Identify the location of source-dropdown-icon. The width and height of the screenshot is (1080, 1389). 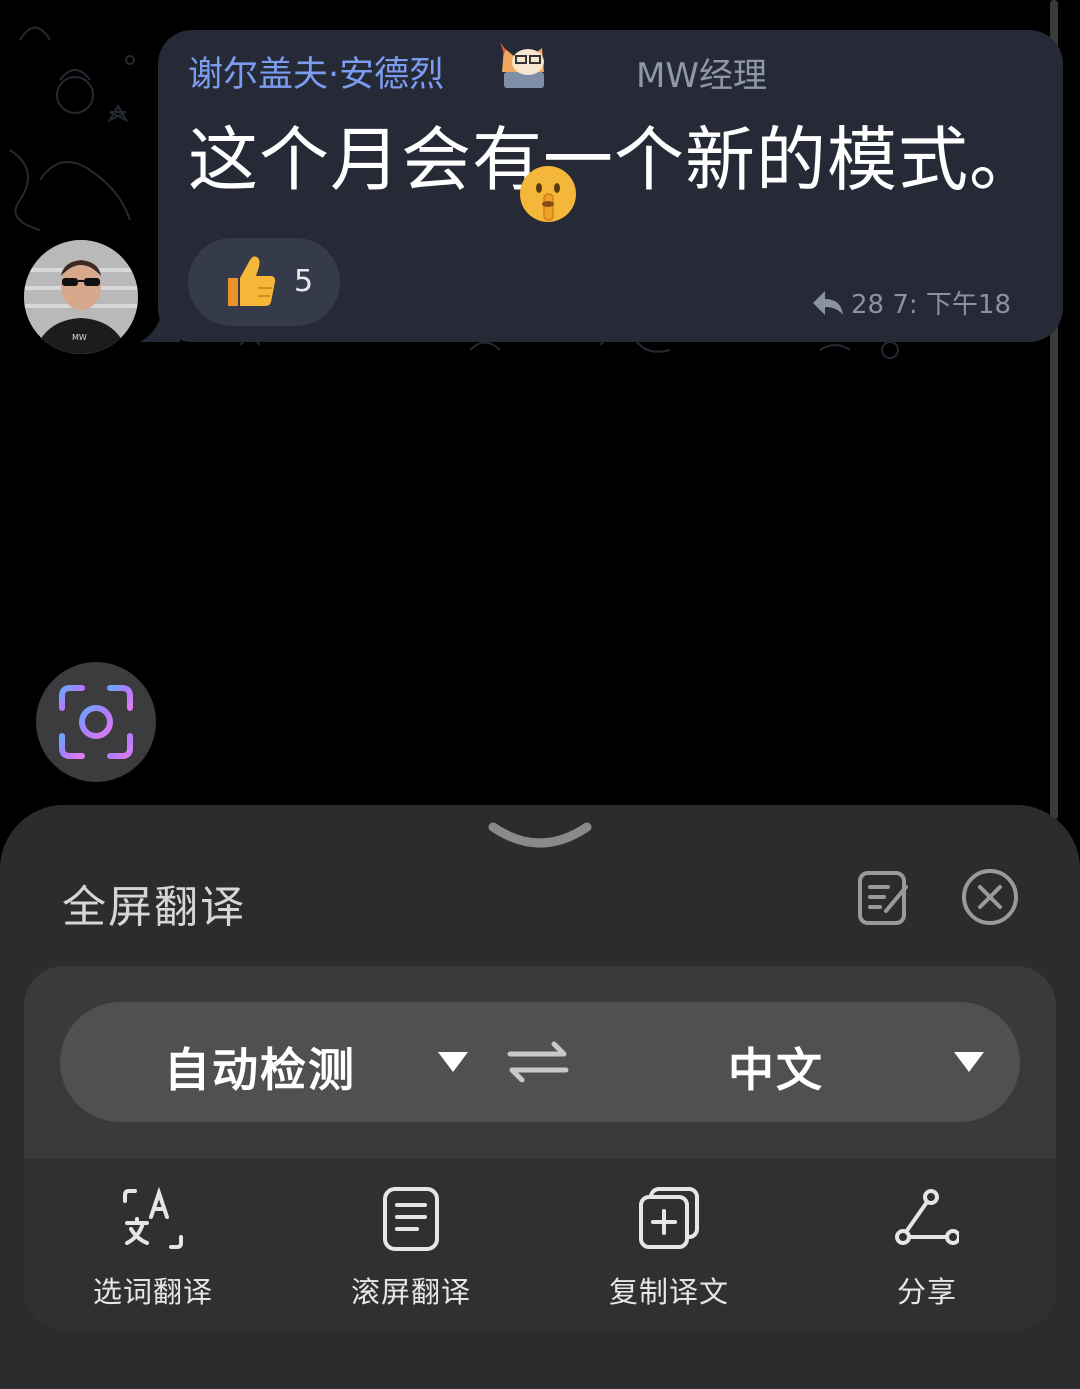
(453, 1062).